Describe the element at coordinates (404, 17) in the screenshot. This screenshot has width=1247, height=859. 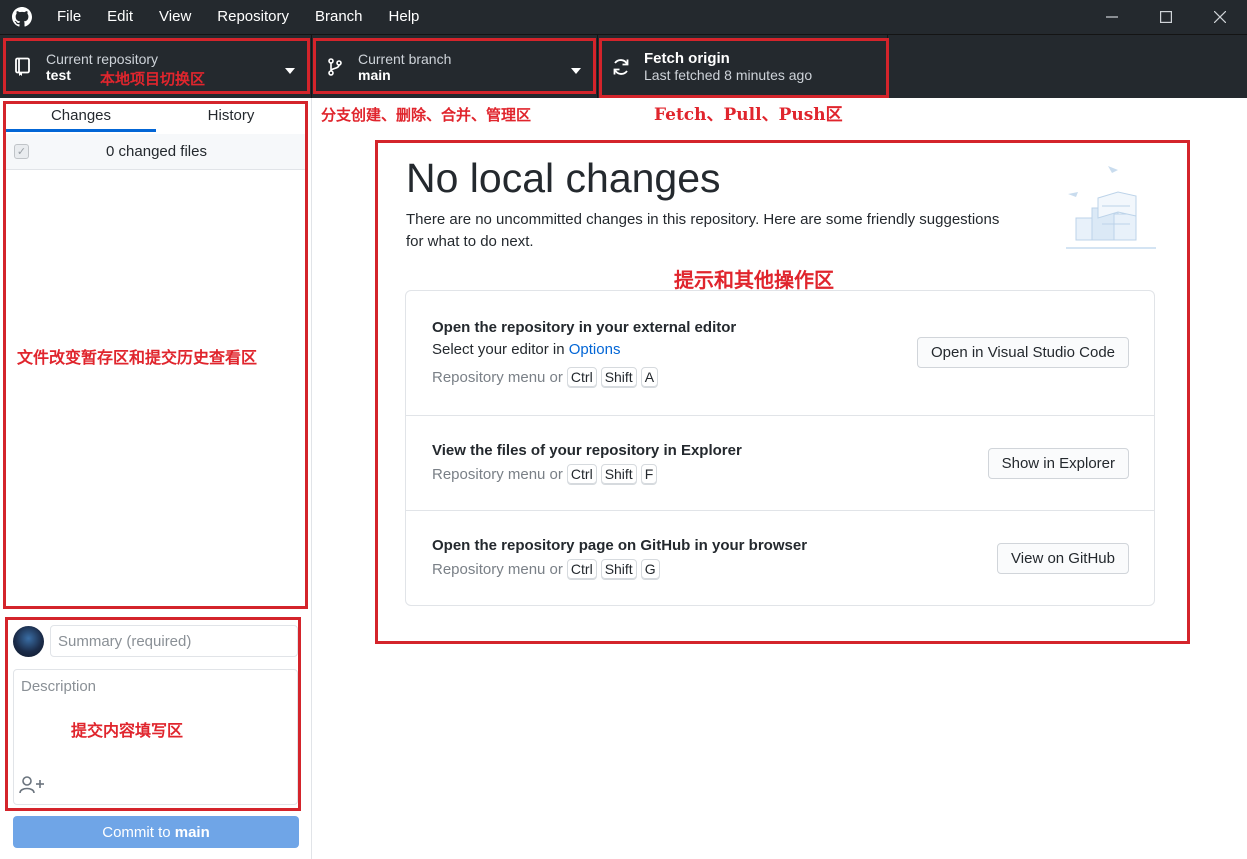
I see `menu-help: Help` at that location.